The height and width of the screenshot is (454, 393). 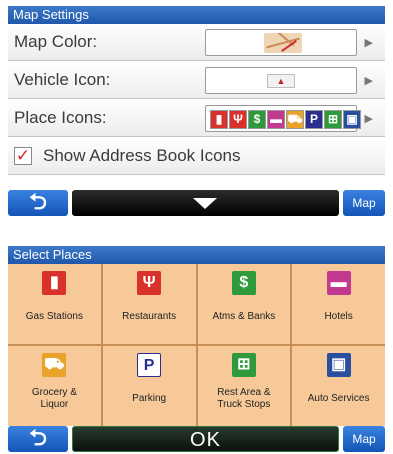 I want to click on place-cell-parking: P Parking, so click(x=149, y=386).